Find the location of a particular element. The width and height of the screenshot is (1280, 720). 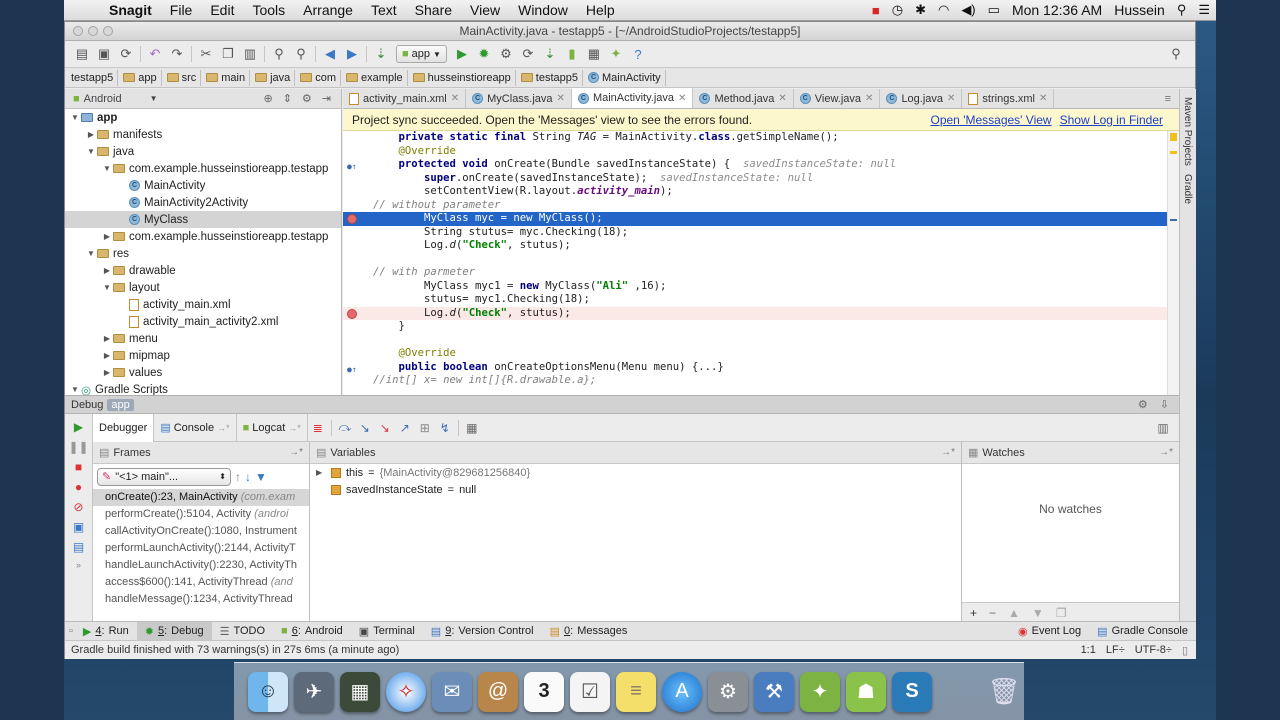

gradle-tab: Gradle is located at coordinates (1187, 189).